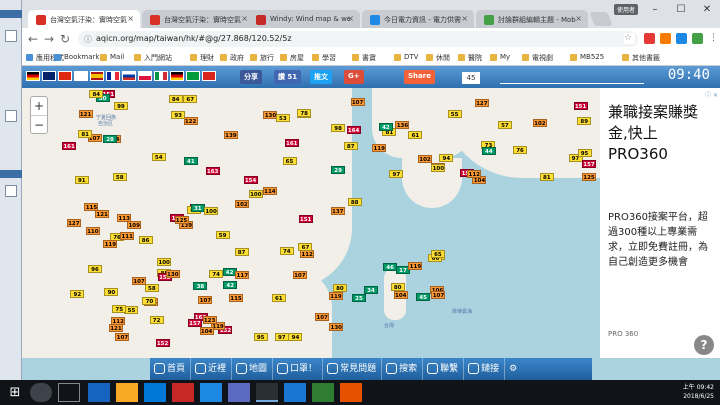 The height and width of the screenshot is (405, 720). What do you see at coordinates (178, 114) in the screenshot?
I see `aqi-station-marker: 93` at bounding box center [178, 114].